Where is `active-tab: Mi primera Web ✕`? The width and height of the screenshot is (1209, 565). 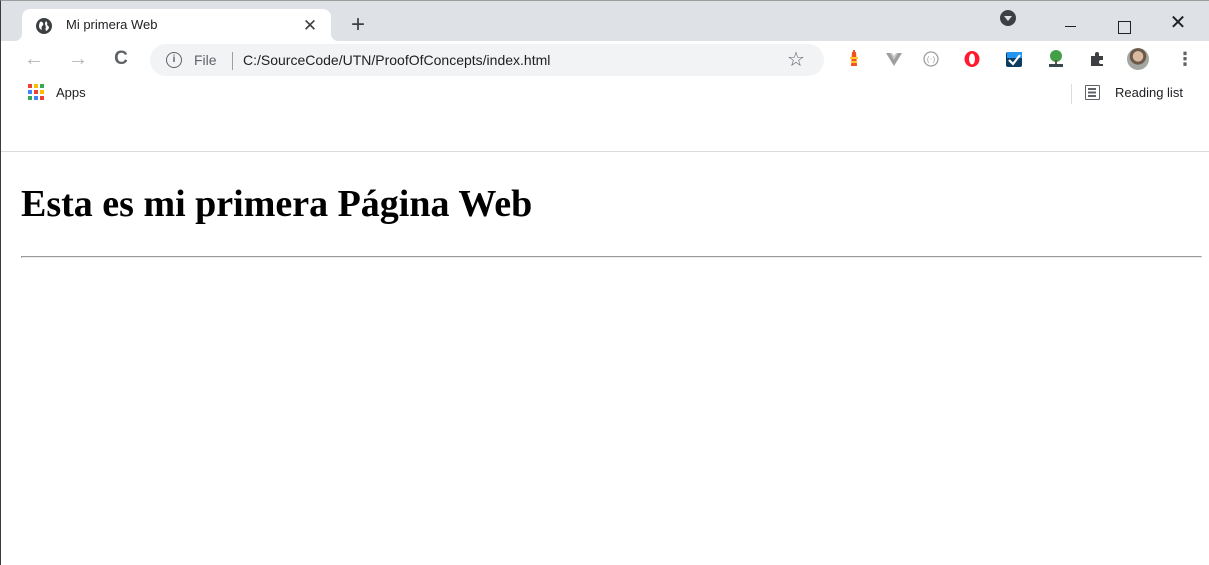 active-tab: Mi primera Web ✕ is located at coordinates (176, 25).